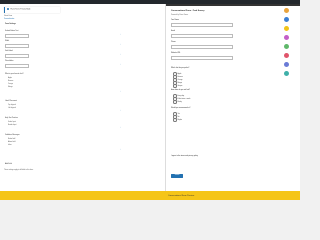 Image resolution: width=320 pixels, height=240 pixels. I want to click on name-label: Your Name, so click(175, 20).